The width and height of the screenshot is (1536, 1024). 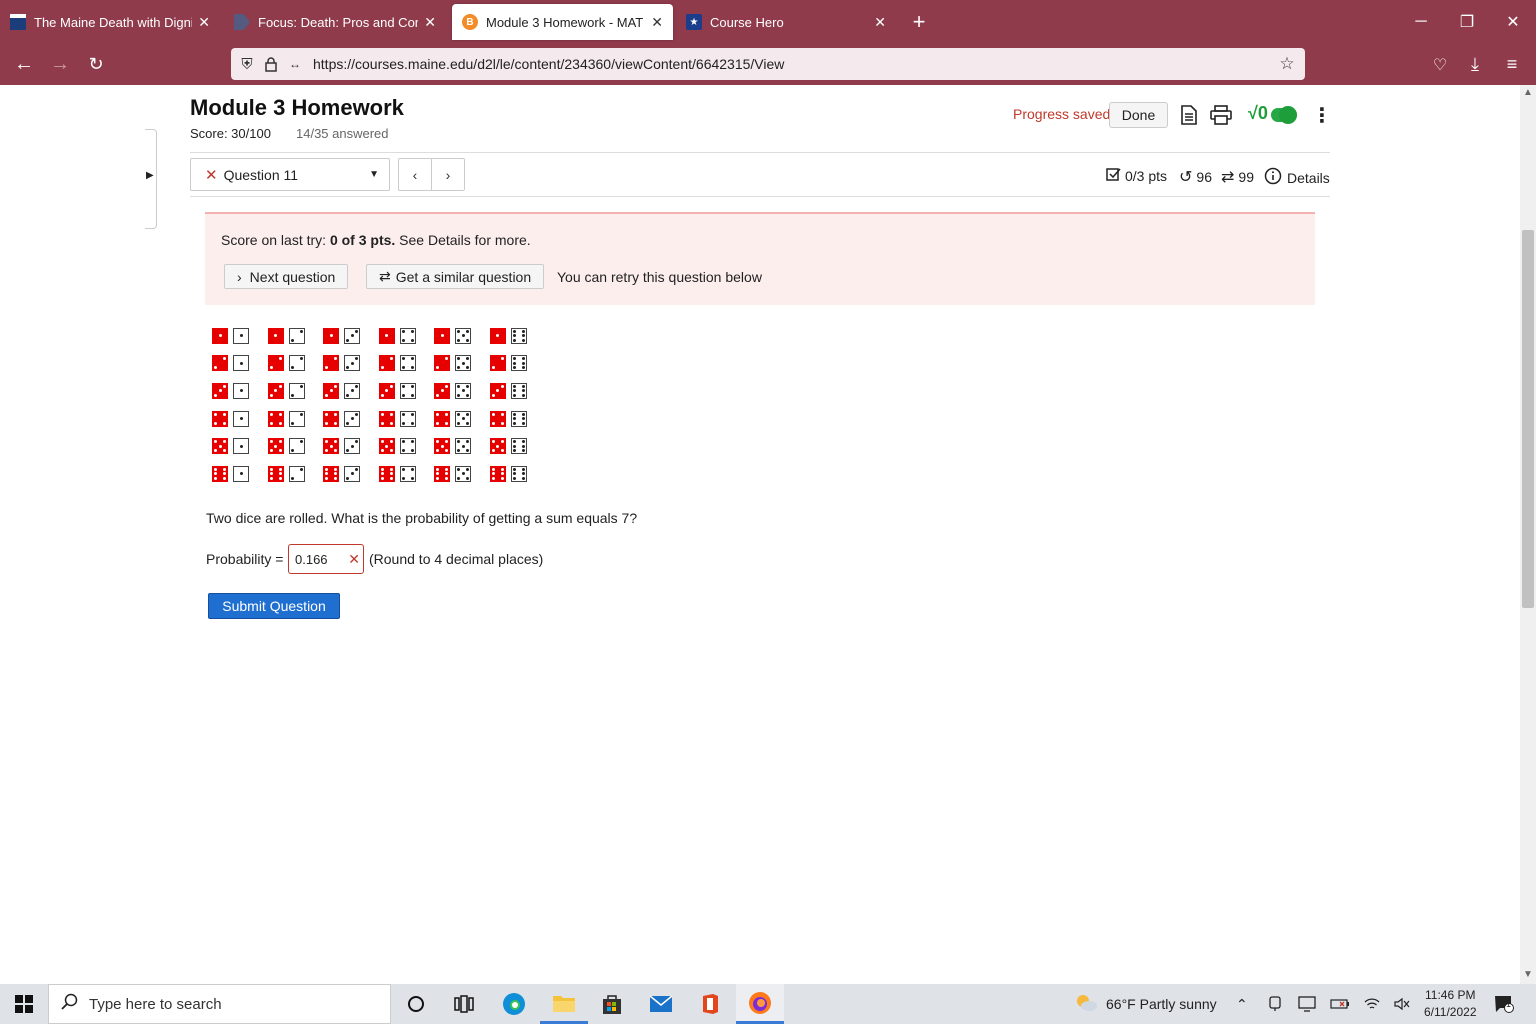 What do you see at coordinates (514, 1004) in the screenshot?
I see `edge-icon` at bounding box center [514, 1004].